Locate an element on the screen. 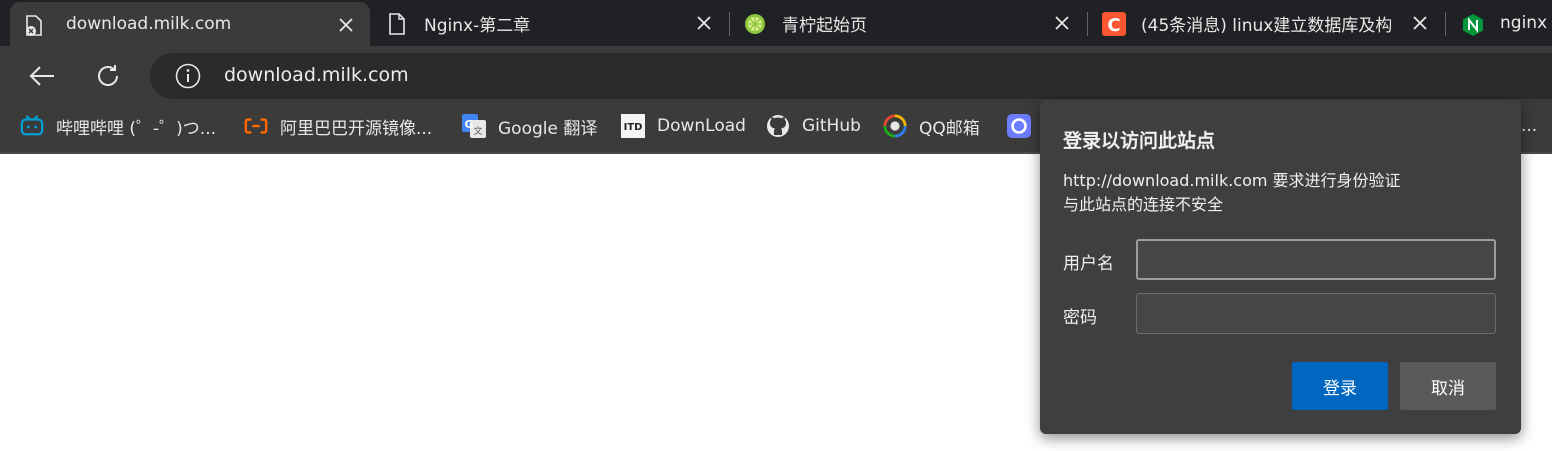  page-error-icon is located at coordinates (34, 25).